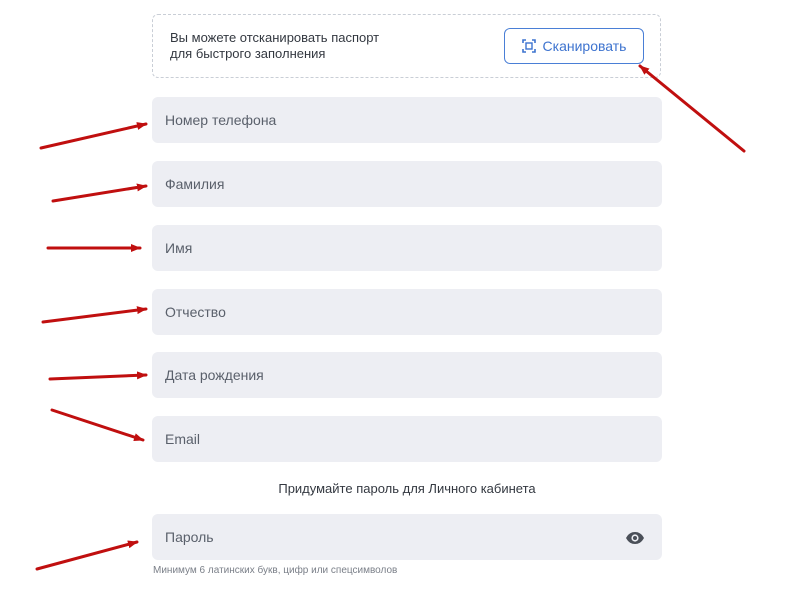 This screenshot has width=800, height=600. What do you see at coordinates (407, 248) in the screenshot?
I see `first-name-input` at bounding box center [407, 248].